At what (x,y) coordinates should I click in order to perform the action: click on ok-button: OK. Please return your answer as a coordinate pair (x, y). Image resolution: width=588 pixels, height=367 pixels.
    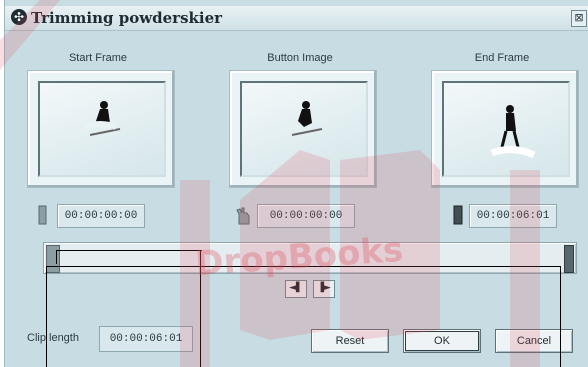
    Looking at the image, I should click on (442, 341).